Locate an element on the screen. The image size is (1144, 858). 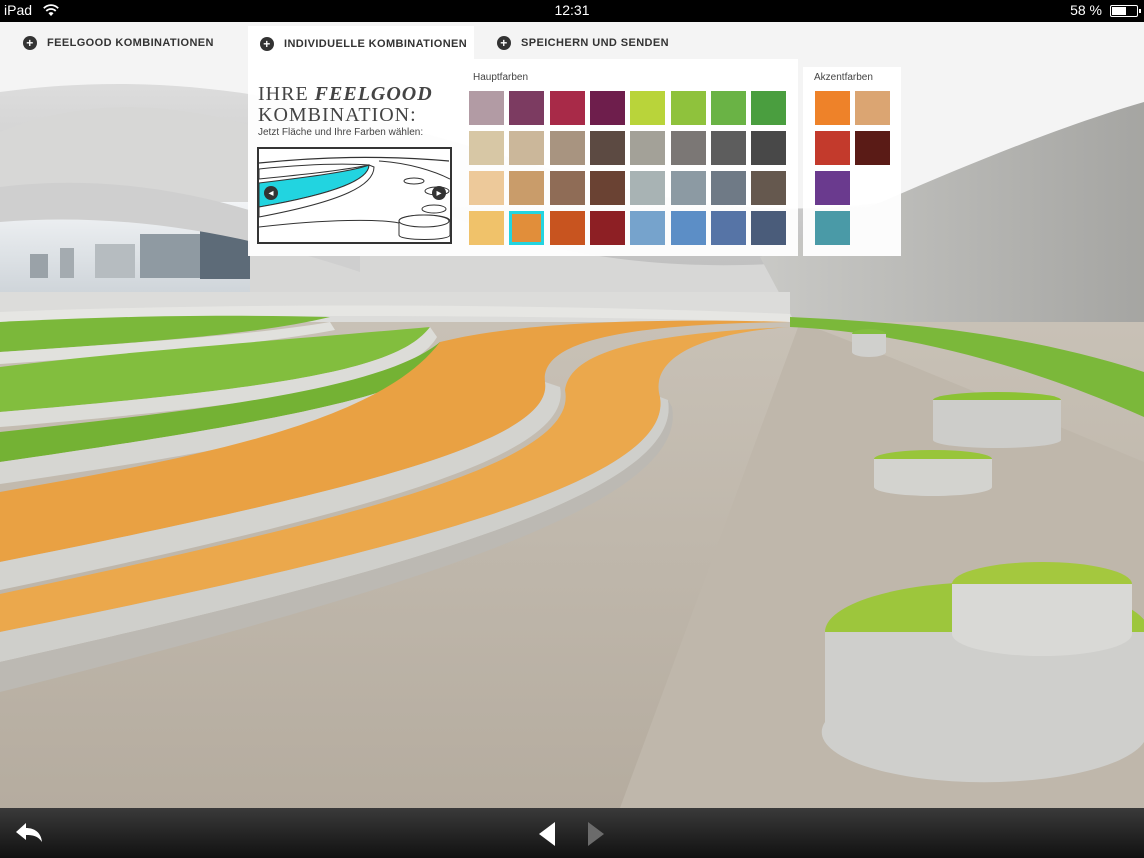
bottom-toolbar is located at coordinates (572, 833).